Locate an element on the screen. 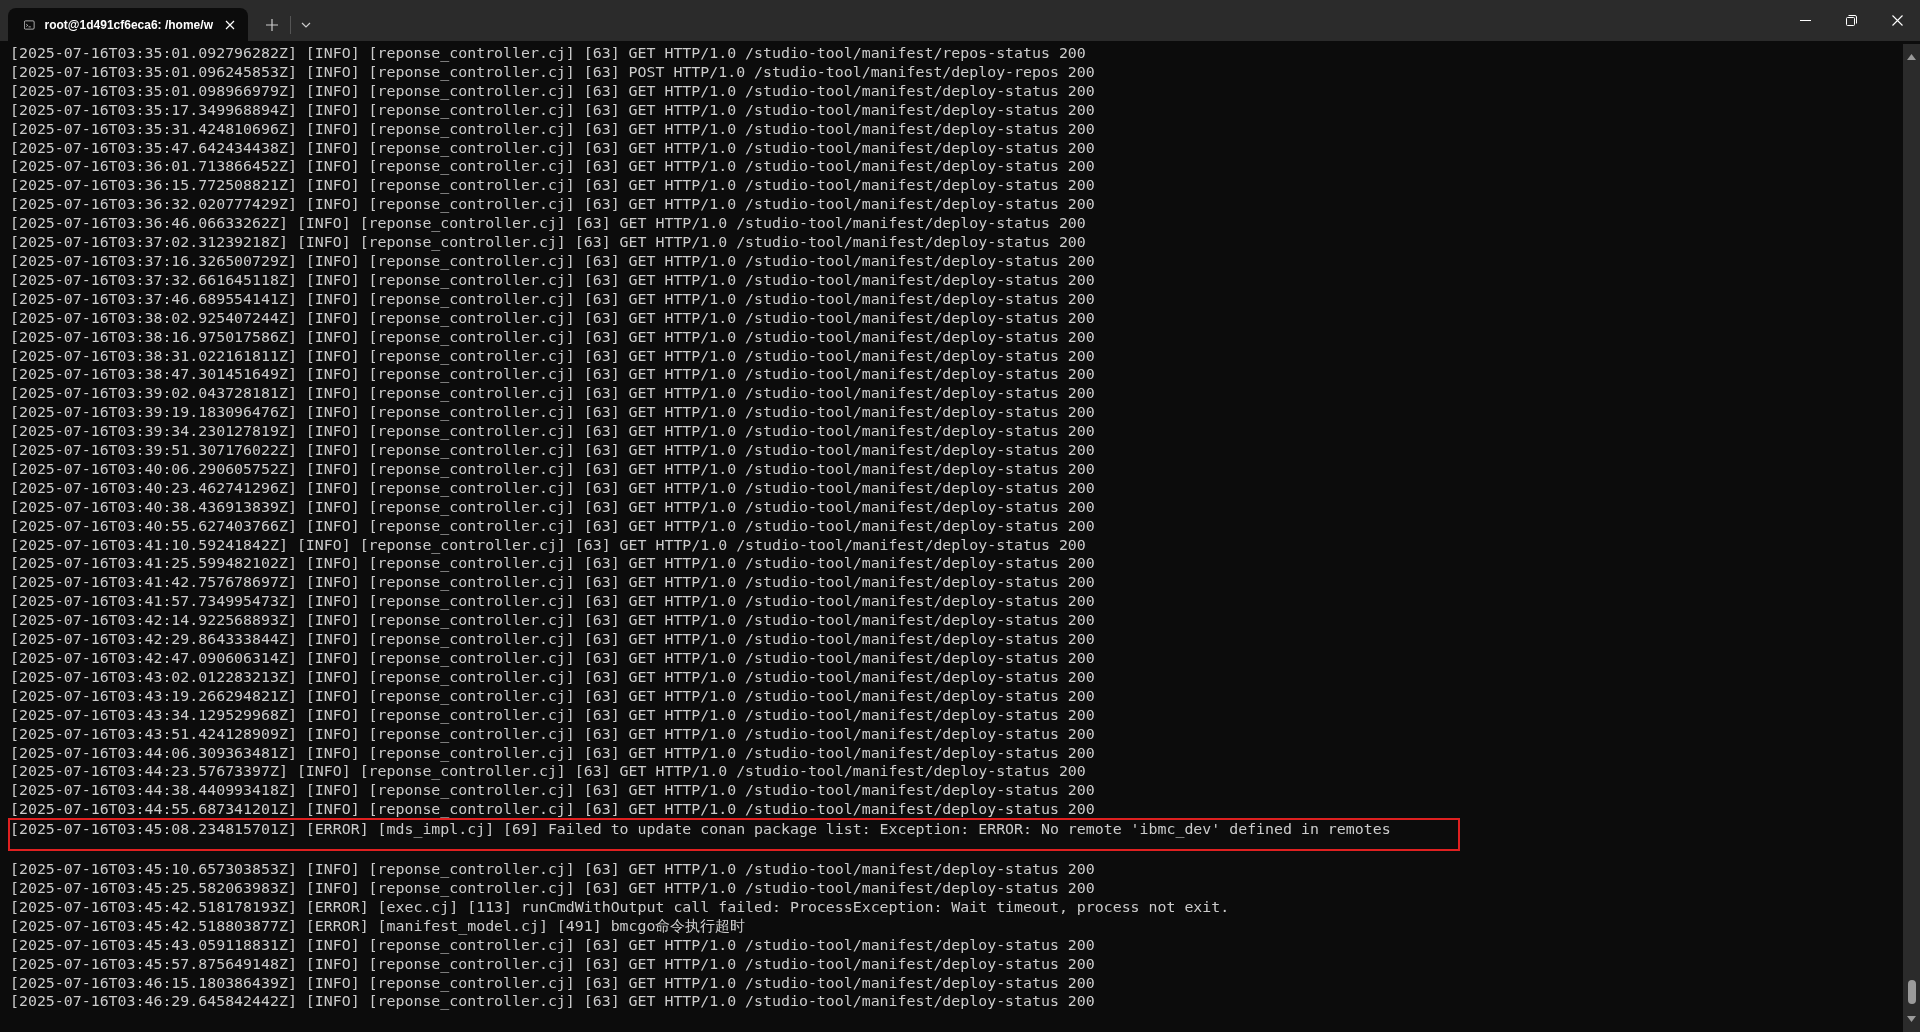  log-line: [2025-07-16T03:41:25.599482102Z] [INFO] [reponse_controller.cj] [63] GET HTTP/1.0 /studio-tool/manifest/deploy-status 200 is located at coordinates (552, 564).